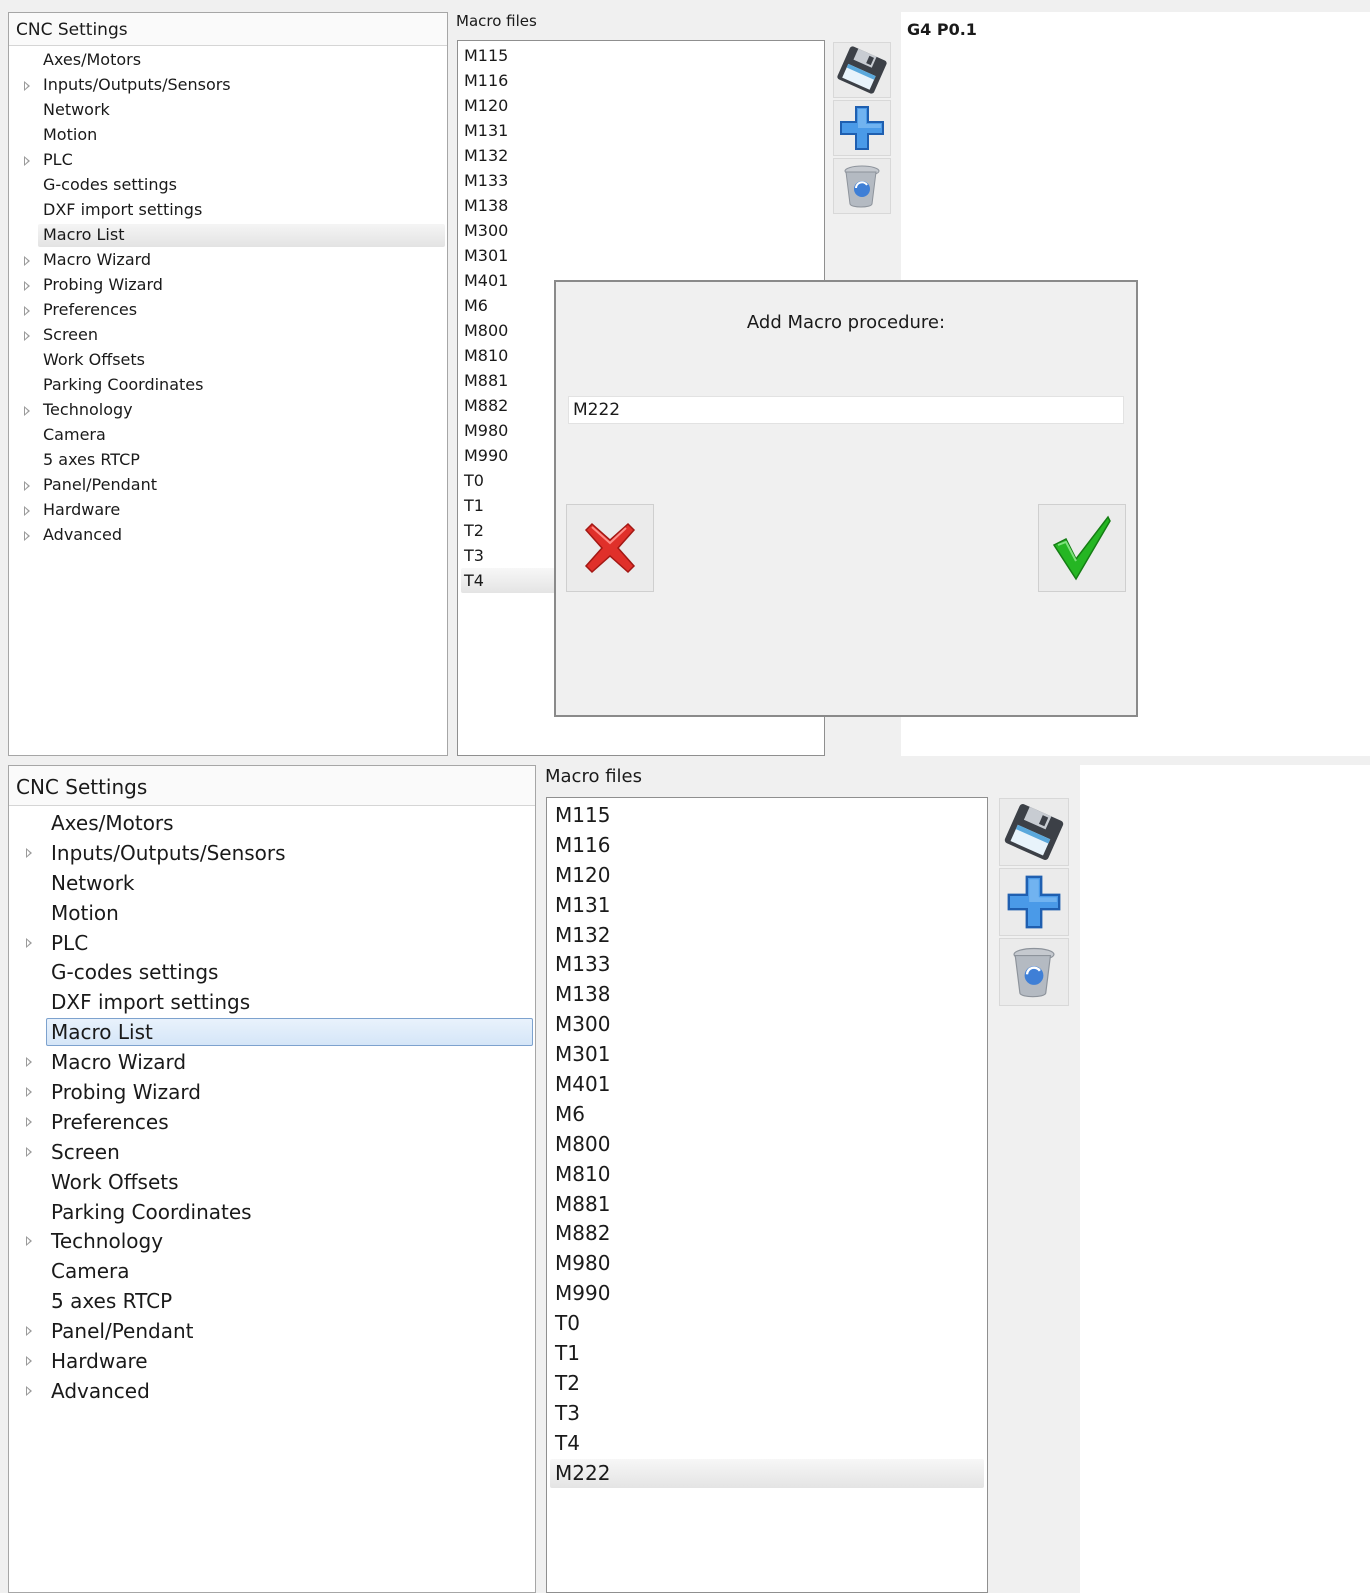 Image resolution: width=1370 pixels, height=1593 pixels. Describe the element at coordinates (767, 1414) in the screenshot. I see `macro-file-item: T3` at that location.